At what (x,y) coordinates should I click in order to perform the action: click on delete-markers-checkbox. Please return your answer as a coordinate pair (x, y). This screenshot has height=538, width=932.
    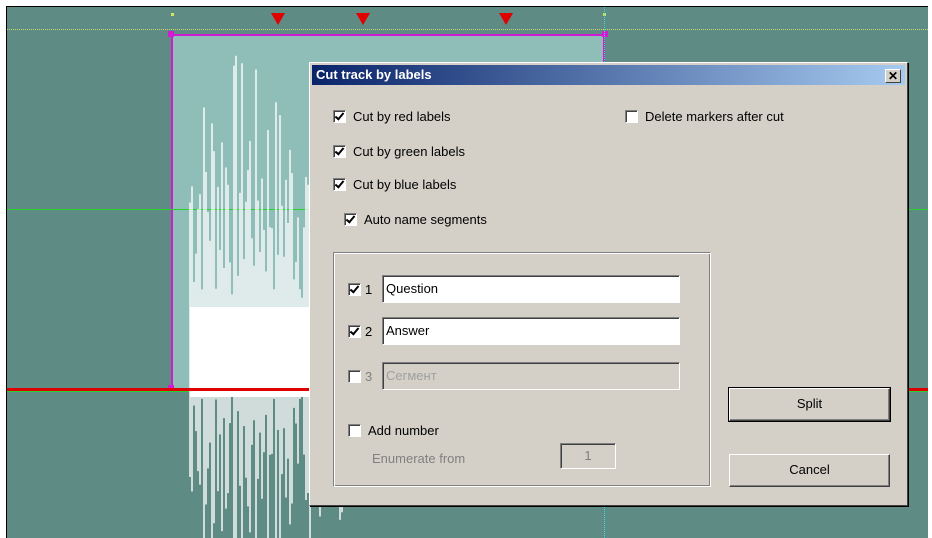
    Looking at the image, I should click on (631, 116).